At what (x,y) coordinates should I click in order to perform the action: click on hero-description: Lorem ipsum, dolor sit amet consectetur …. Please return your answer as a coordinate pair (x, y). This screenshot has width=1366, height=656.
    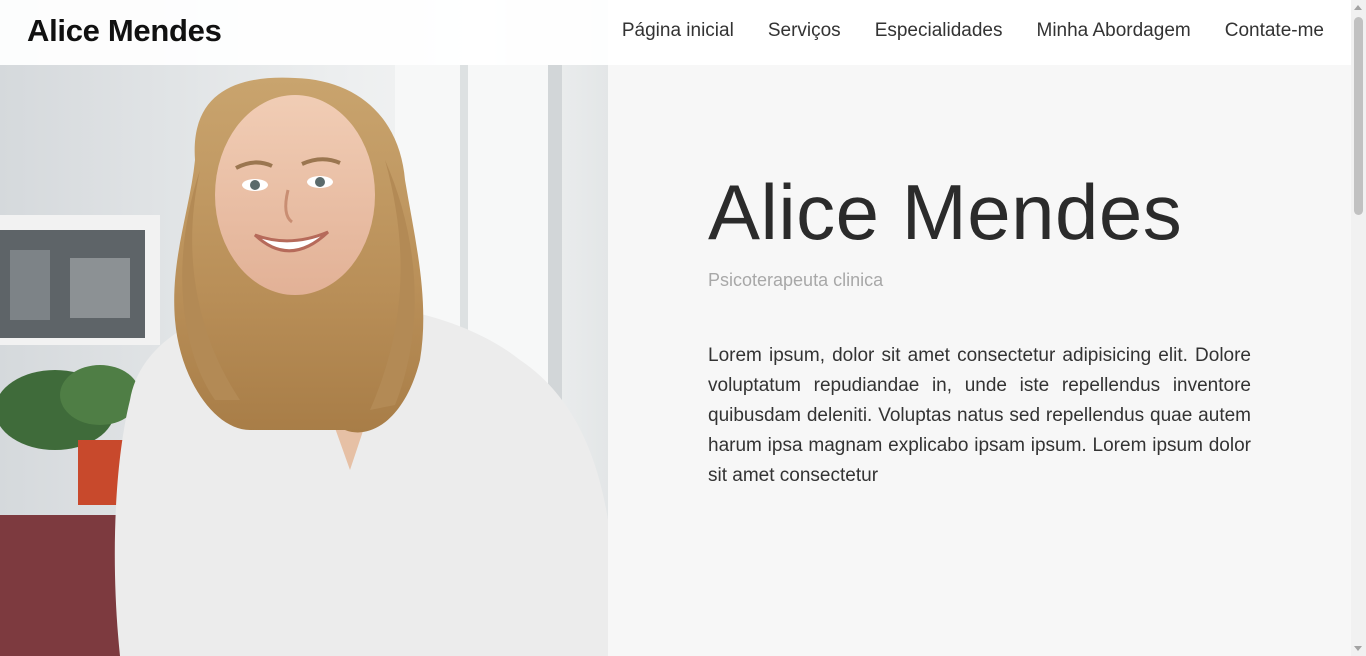
    Looking at the image, I should click on (979, 415).